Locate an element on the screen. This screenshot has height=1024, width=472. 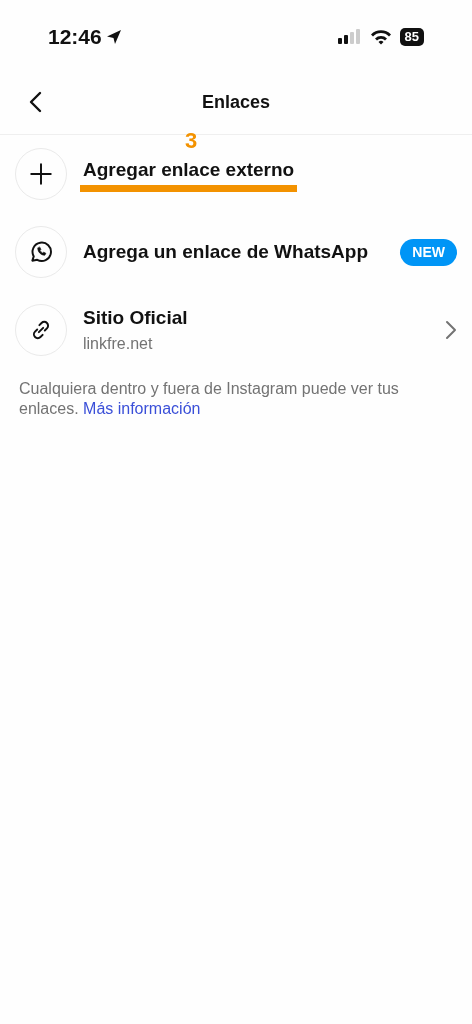
plus-icon is located at coordinates (41, 174).